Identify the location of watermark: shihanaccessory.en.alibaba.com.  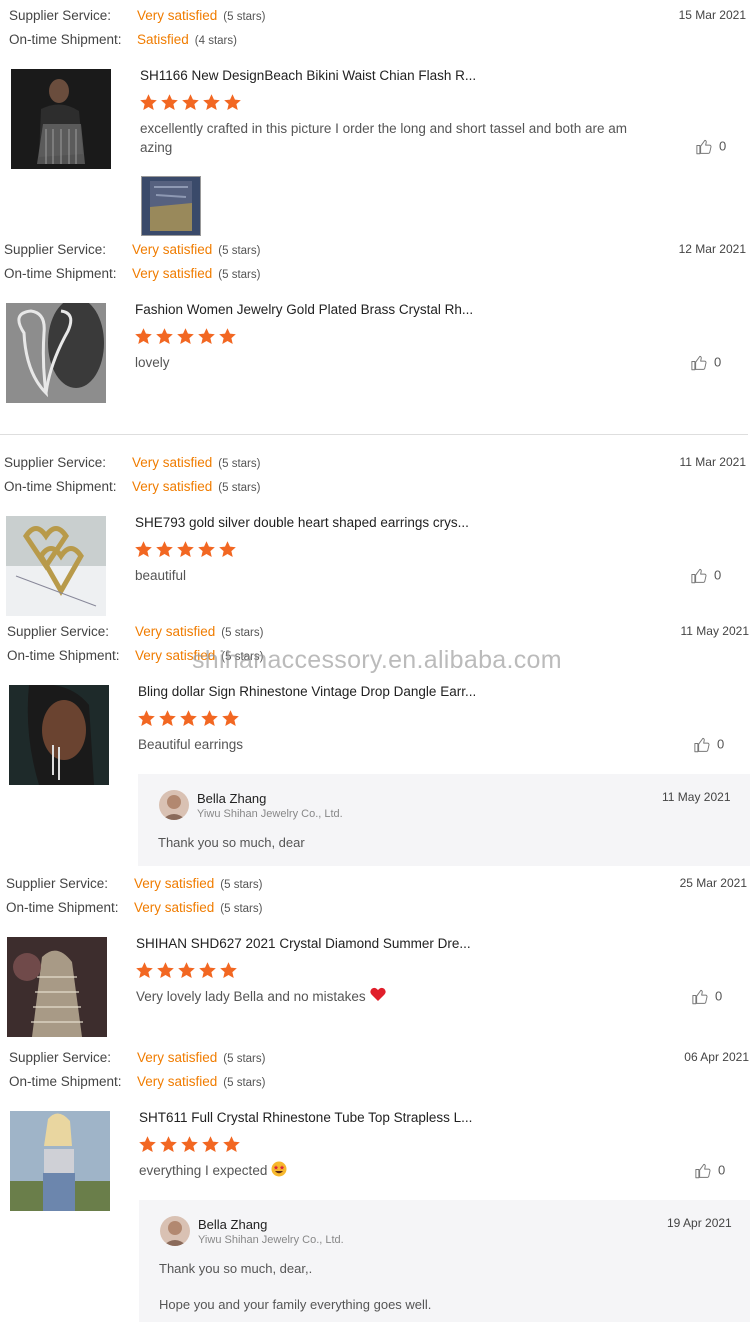
(377, 660).